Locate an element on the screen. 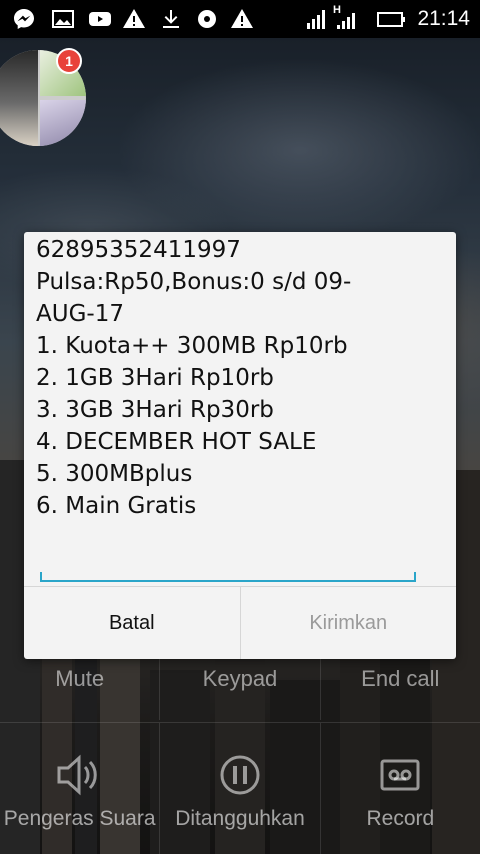  speaker-icon is located at coordinates (77, 775).